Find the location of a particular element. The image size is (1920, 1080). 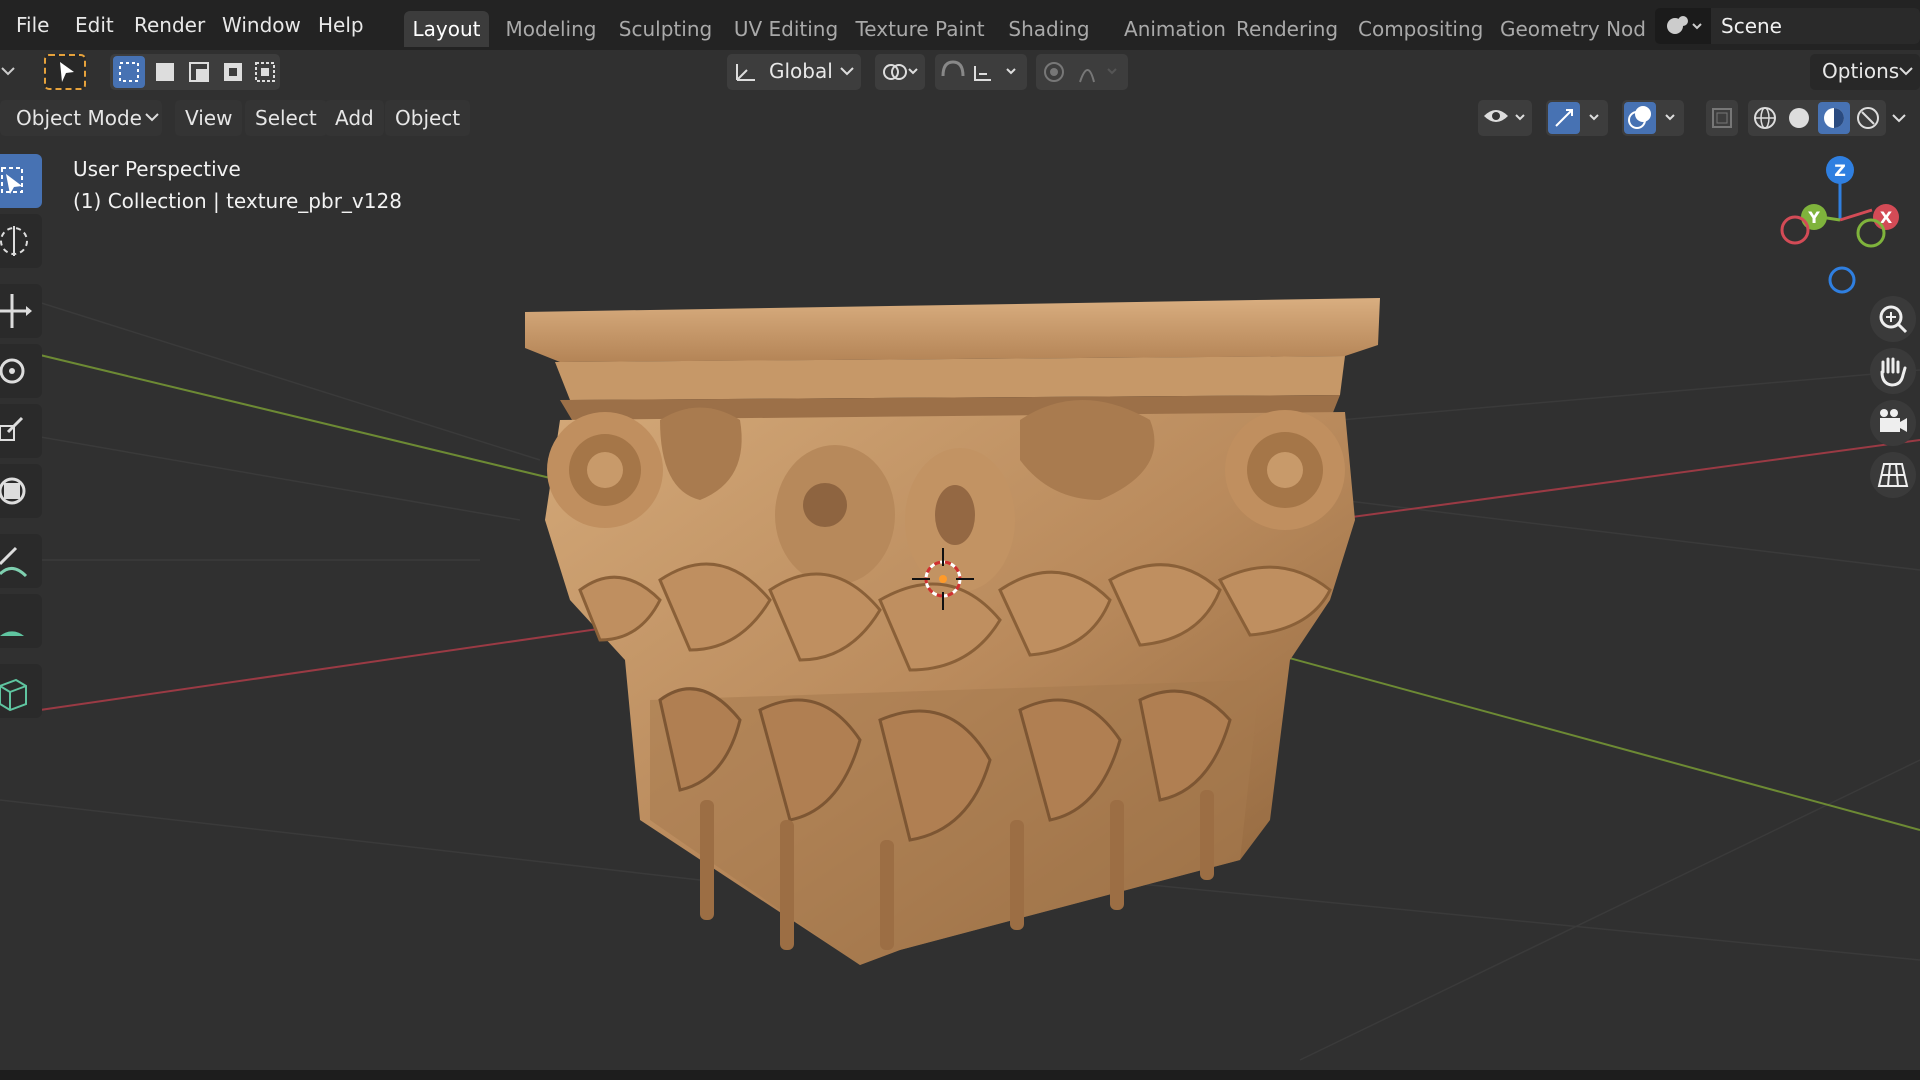

proportional-edit-icon is located at coordinates (1080, 72).